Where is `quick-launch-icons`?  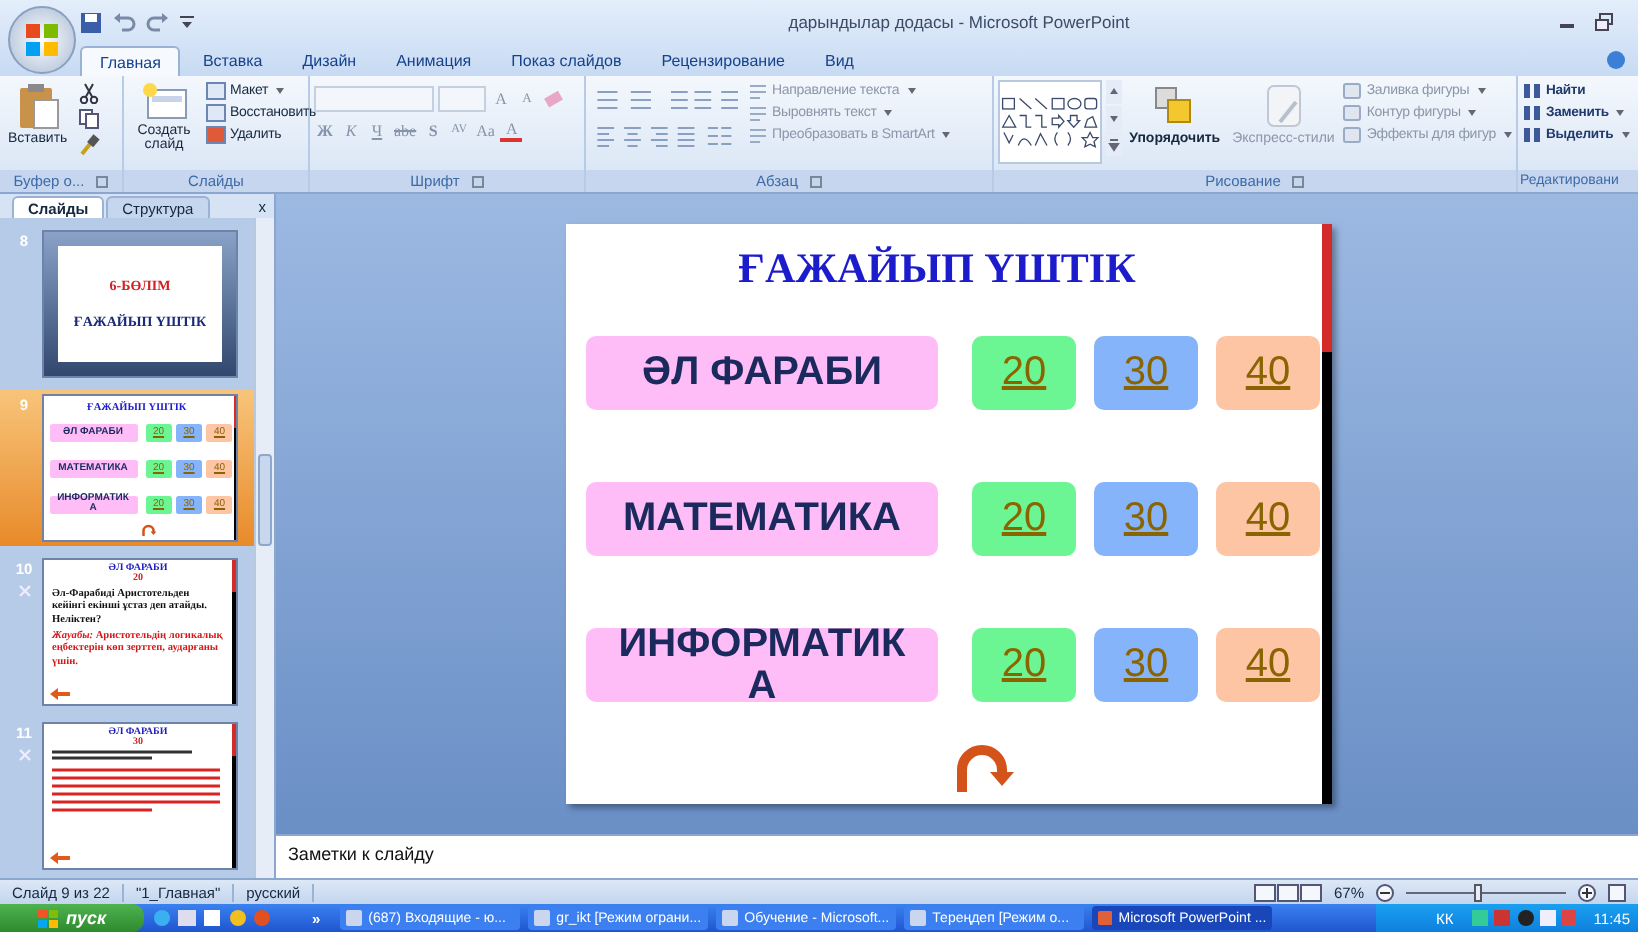 quick-launch-icons is located at coordinates (214, 918).